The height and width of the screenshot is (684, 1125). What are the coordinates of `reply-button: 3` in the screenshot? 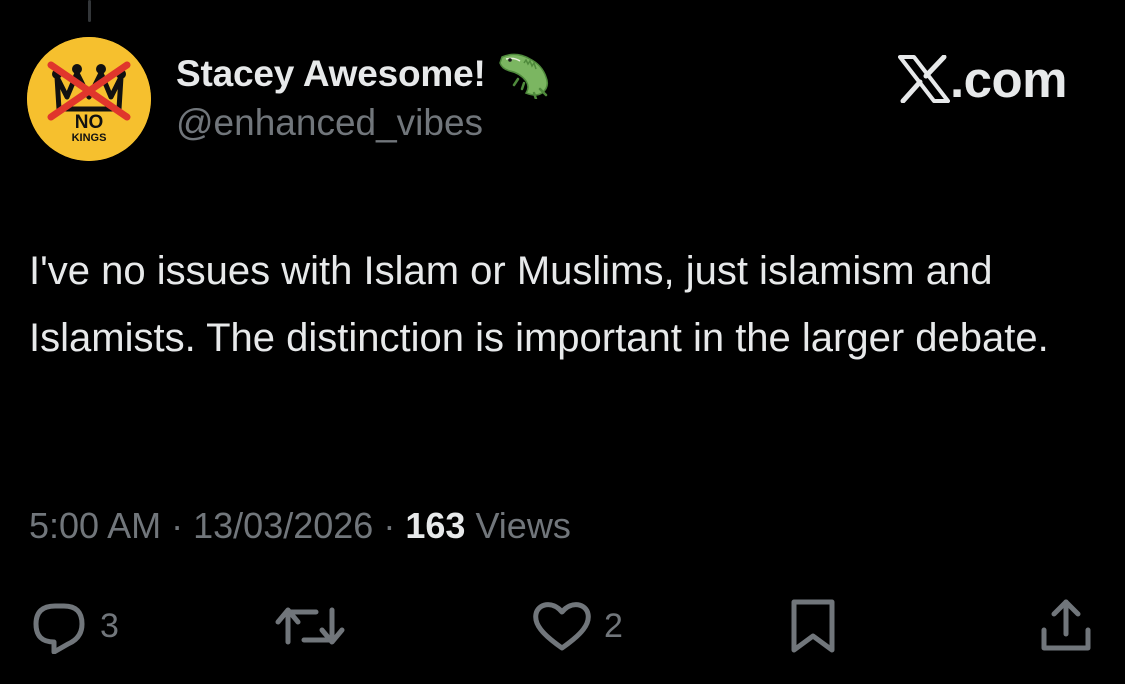 It's located at (73, 626).